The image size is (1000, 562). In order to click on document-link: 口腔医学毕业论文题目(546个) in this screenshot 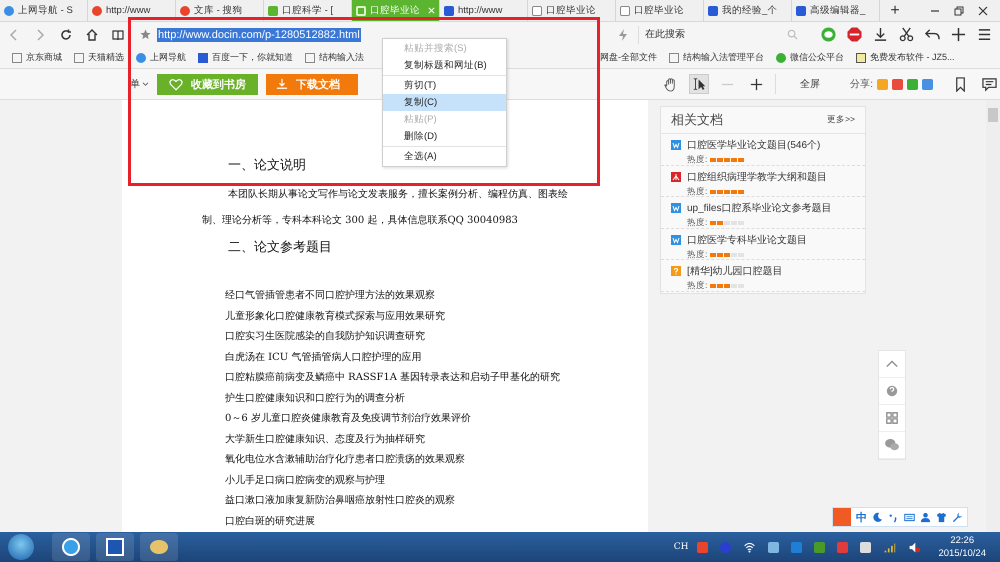, I will do `click(753, 145)`.